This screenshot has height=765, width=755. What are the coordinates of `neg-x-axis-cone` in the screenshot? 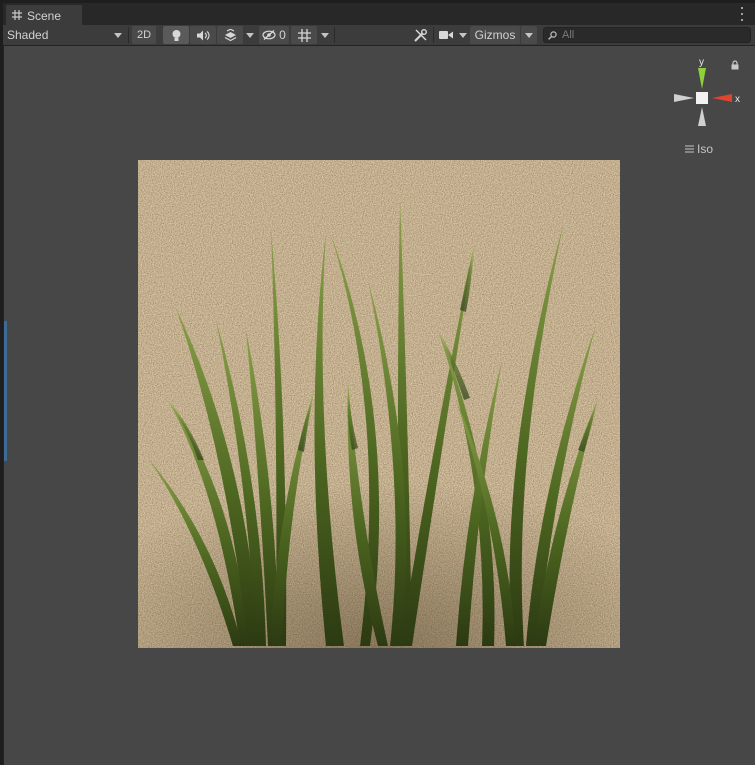 It's located at (684, 98).